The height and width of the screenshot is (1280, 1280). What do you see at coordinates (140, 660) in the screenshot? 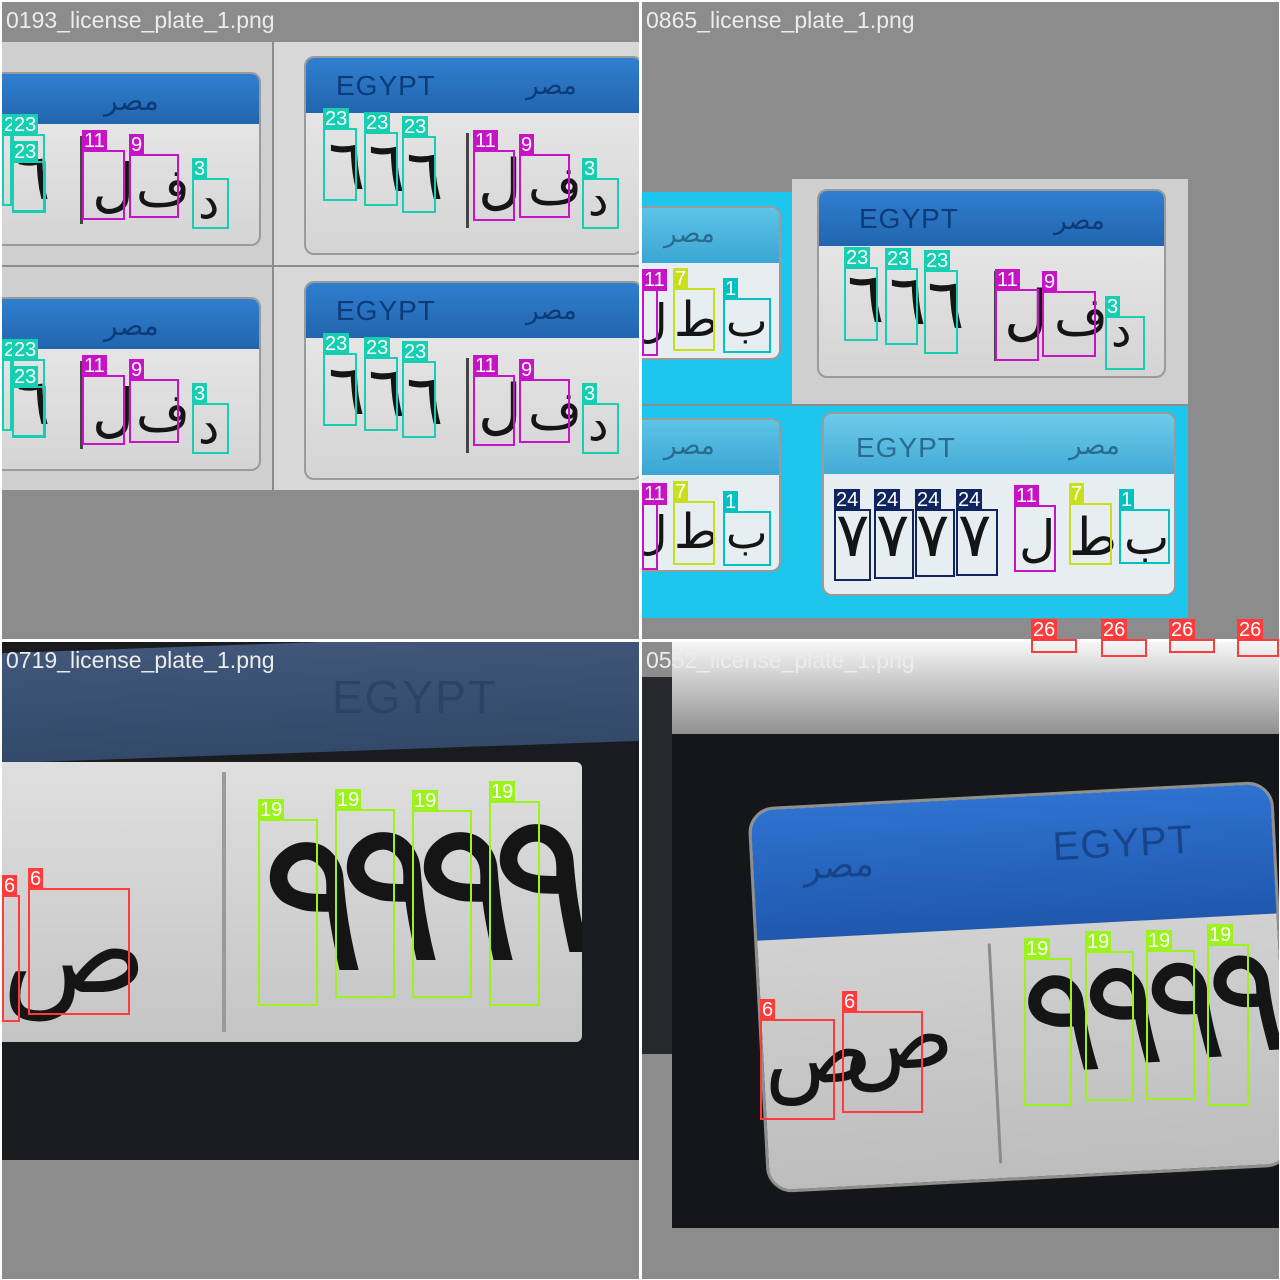
I see `tile-filename: 0719_license_plate_1.png` at bounding box center [140, 660].